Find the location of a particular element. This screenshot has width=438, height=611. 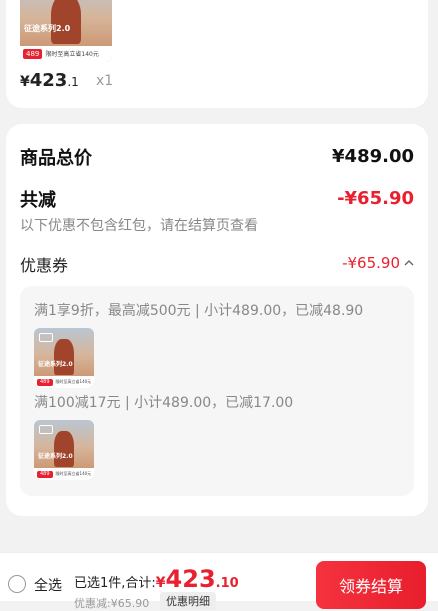

item-price: ¥423.1 is located at coordinates (49, 80).